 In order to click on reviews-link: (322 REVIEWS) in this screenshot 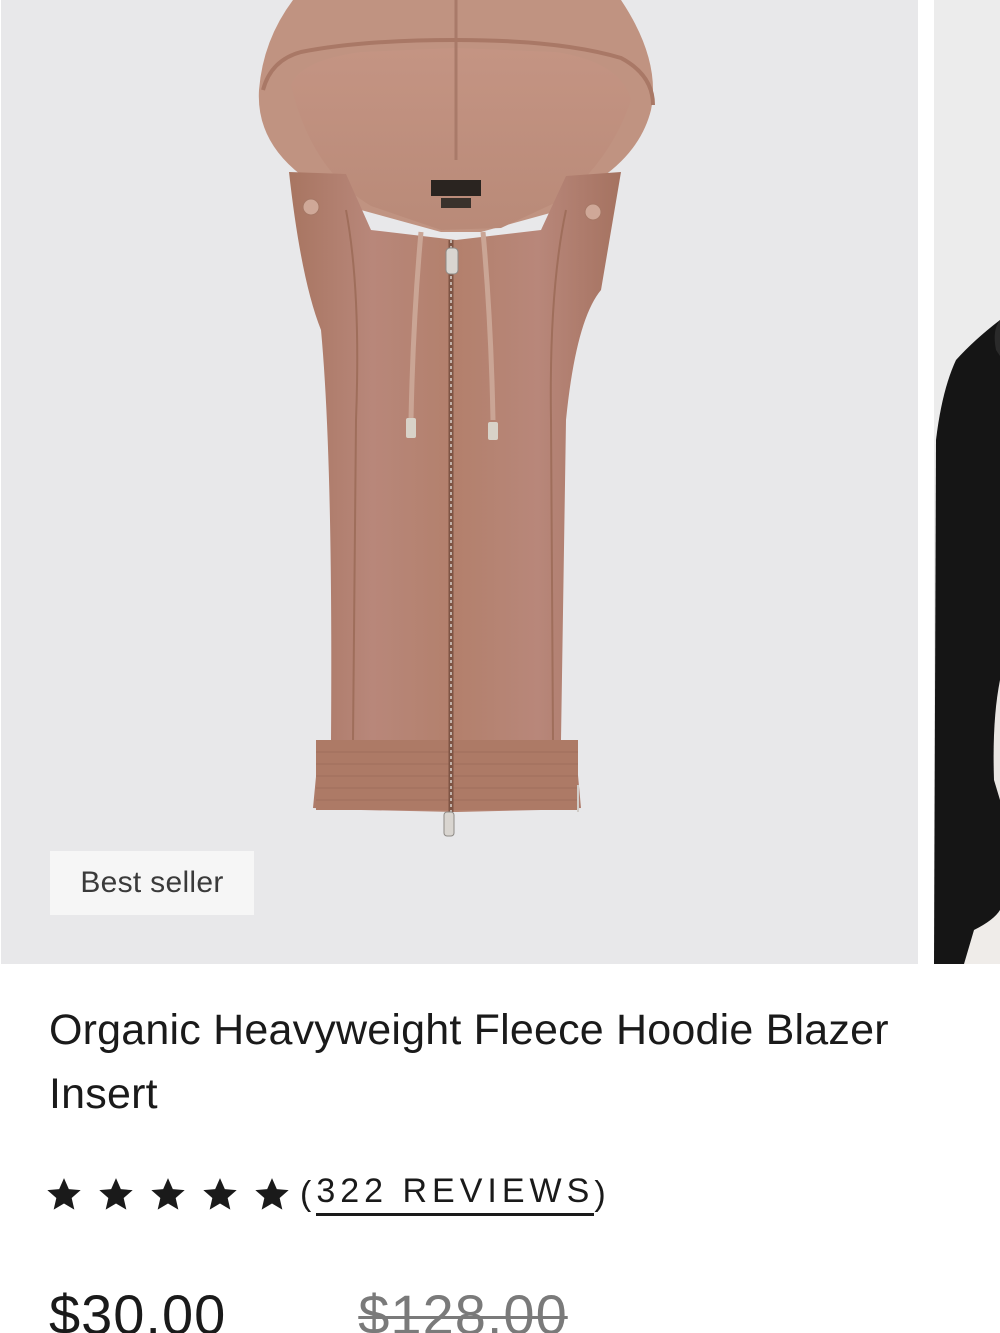, I will do `click(455, 1194)`.